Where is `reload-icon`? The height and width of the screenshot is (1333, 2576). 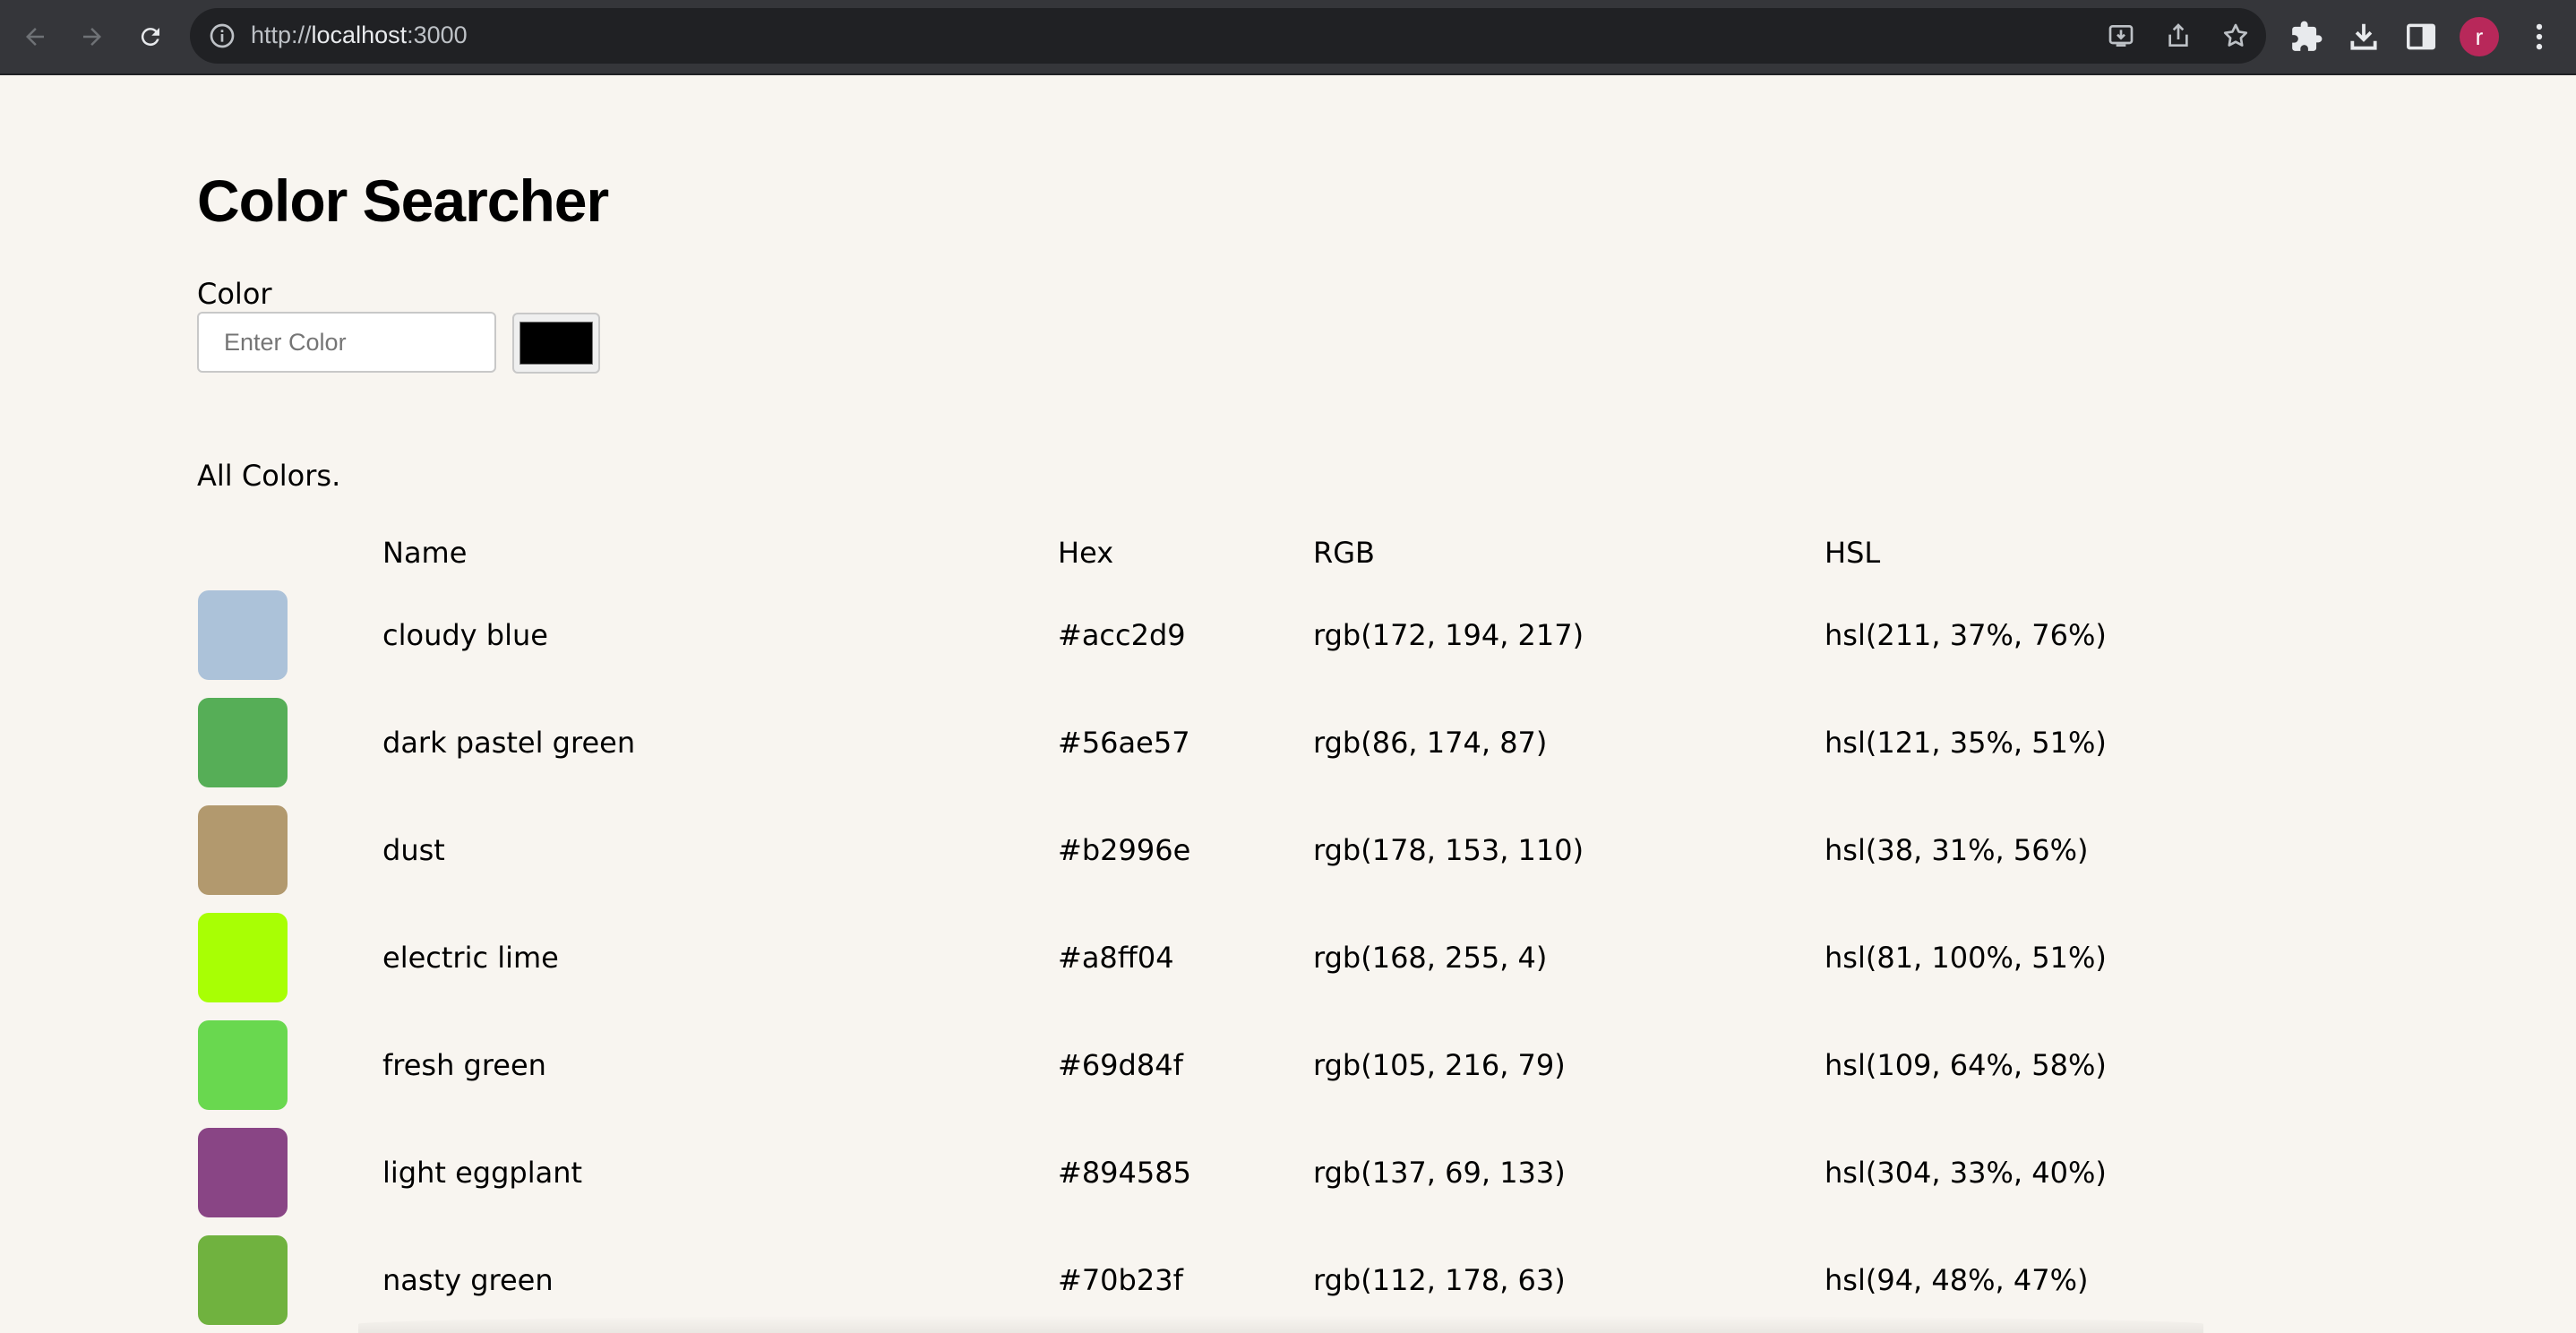
reload-icon is located at coordinates (150, 37).